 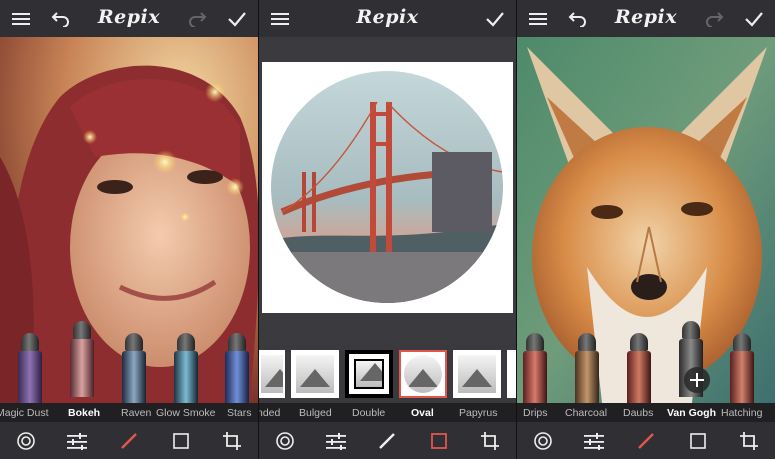 I want to click on brush-labels: Drips Charcoal Daubs Van Gogh Hatching, so click(x=646, y=412).